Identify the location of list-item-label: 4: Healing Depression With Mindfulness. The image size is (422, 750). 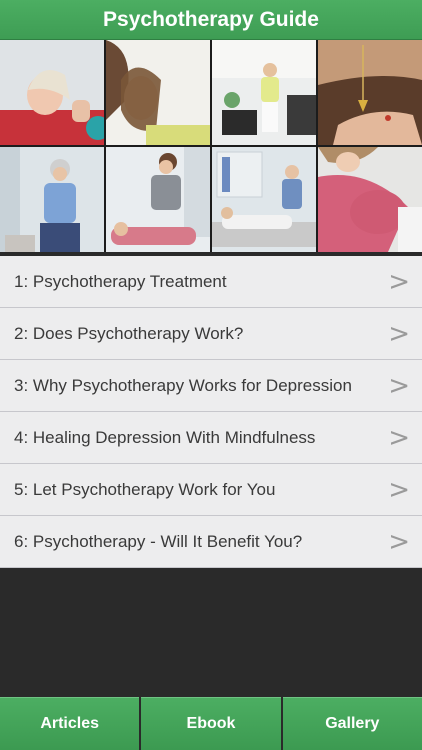
(165, 437).